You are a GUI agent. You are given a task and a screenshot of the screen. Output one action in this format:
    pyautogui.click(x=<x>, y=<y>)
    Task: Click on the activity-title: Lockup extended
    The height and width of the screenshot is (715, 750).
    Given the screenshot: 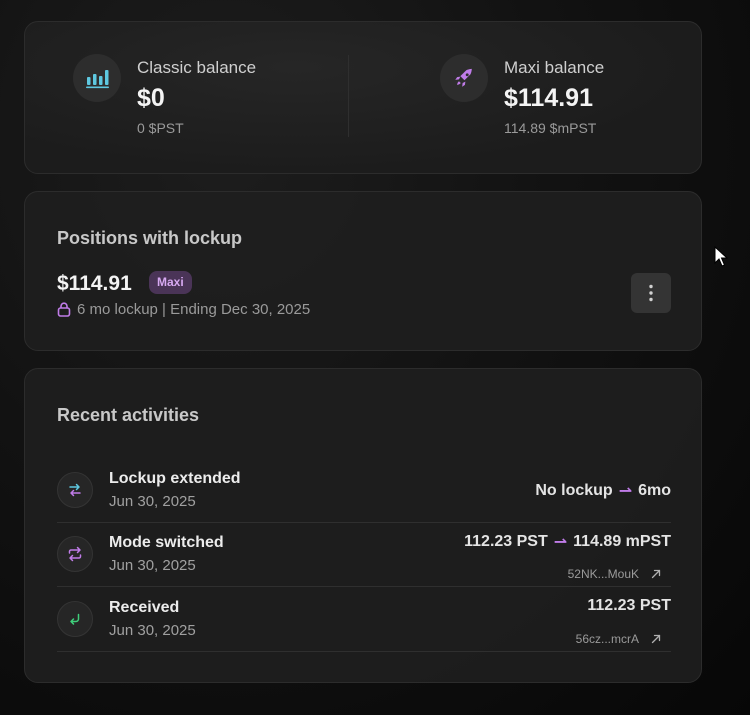 What is the action you would take?
    pyautogui.click(x=175, y=478)
    